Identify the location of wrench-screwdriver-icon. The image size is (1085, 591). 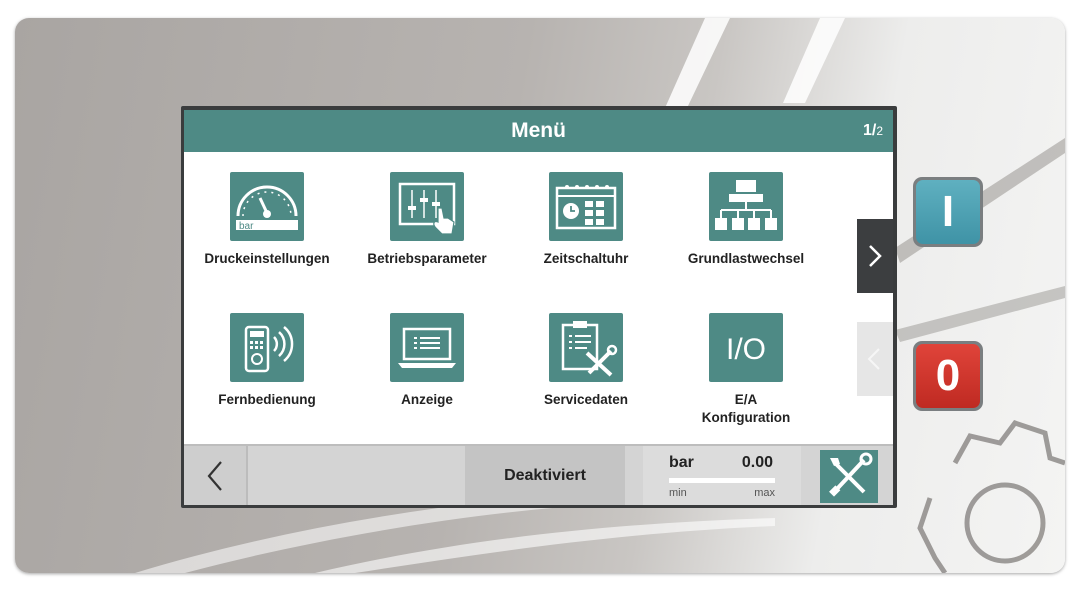
(851, 474).